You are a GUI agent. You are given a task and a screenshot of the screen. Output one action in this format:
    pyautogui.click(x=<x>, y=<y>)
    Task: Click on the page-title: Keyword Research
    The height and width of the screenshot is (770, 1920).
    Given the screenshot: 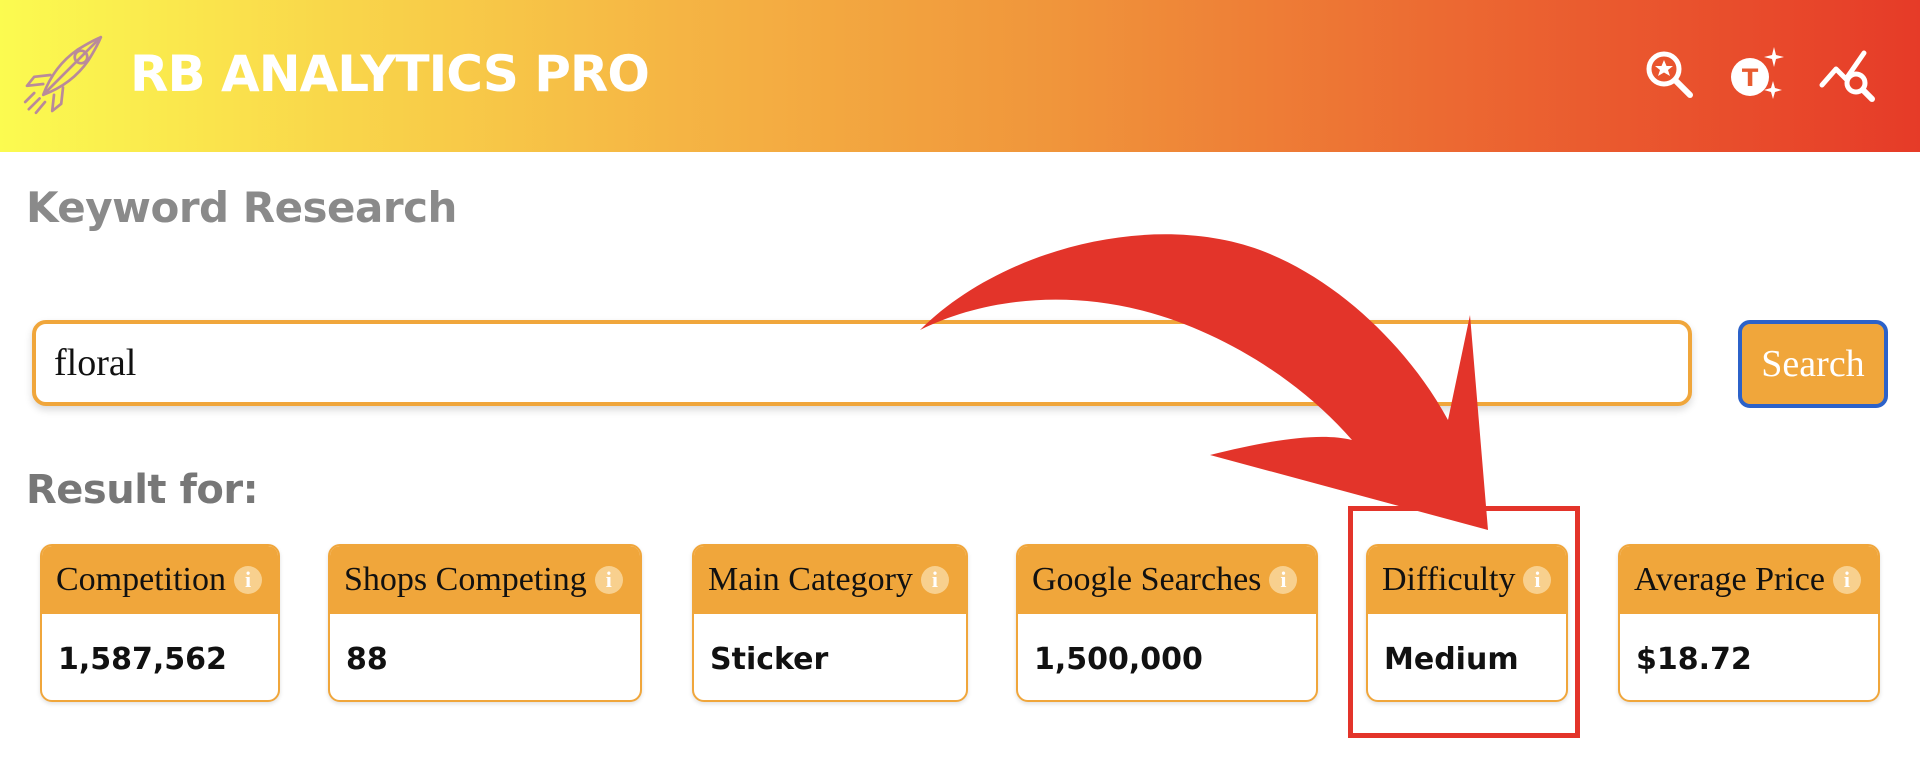 What is the action you would take?
    pyautogui.click(x=241, y=207)
    